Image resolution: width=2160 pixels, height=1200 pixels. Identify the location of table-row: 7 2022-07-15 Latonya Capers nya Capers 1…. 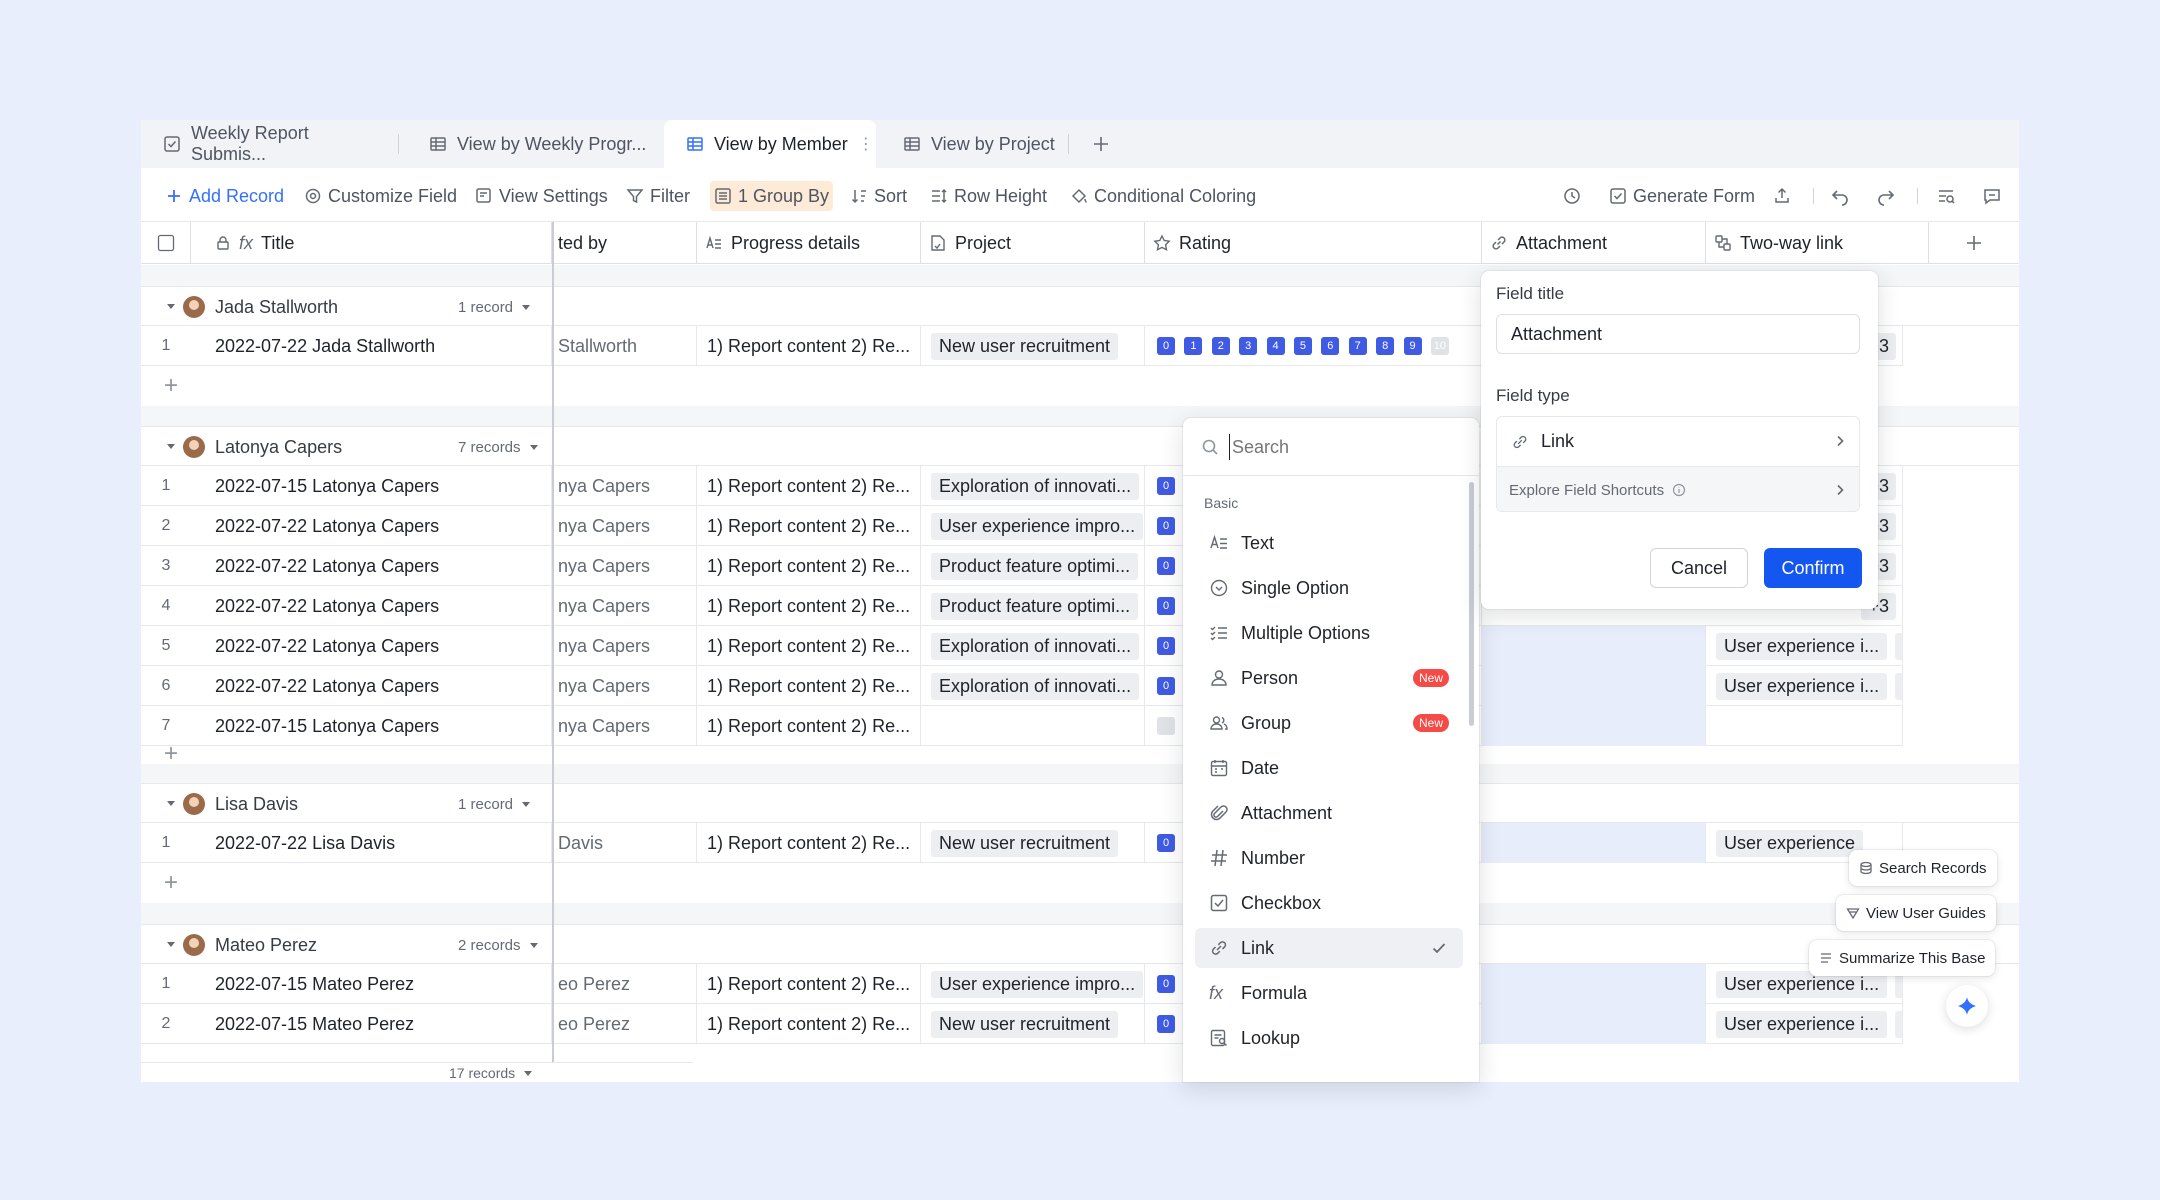
(1022, 726).